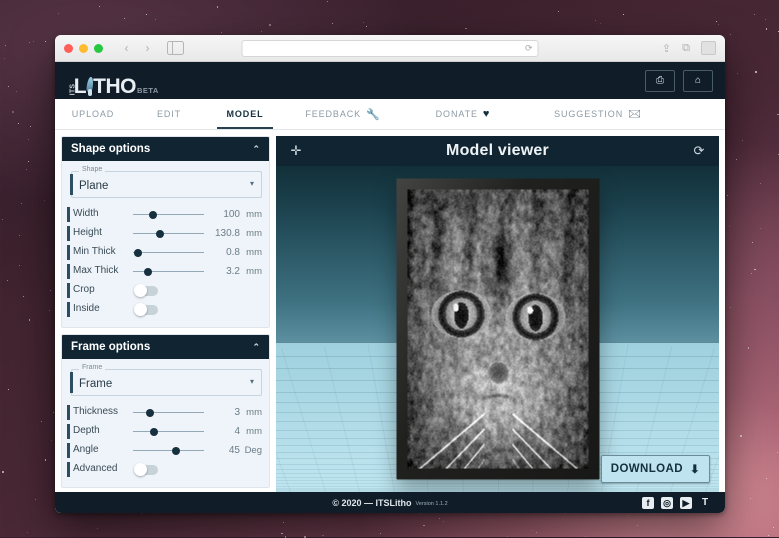 The width and height of the screenshot is (779, 538). Describe the element at coordinates (93, 114) in the screenshot. I see `tab-upload: UPLOAD` at that location.